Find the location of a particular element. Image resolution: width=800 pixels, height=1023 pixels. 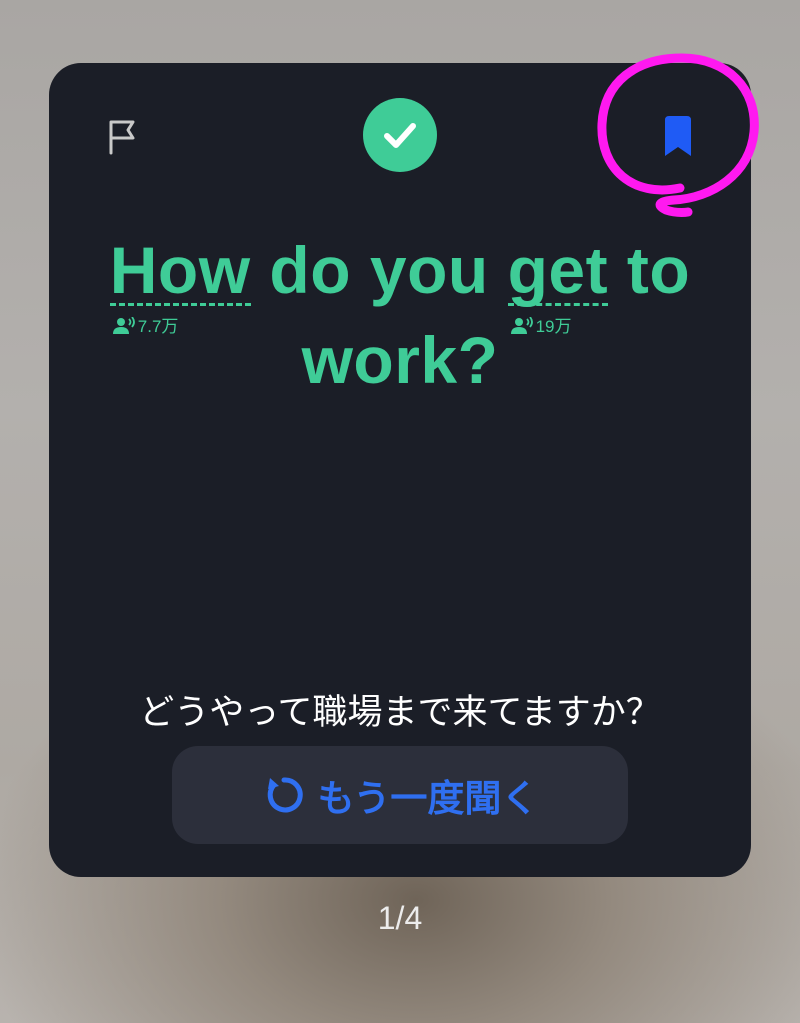

word-text: get is located at coordinates (558, 270).